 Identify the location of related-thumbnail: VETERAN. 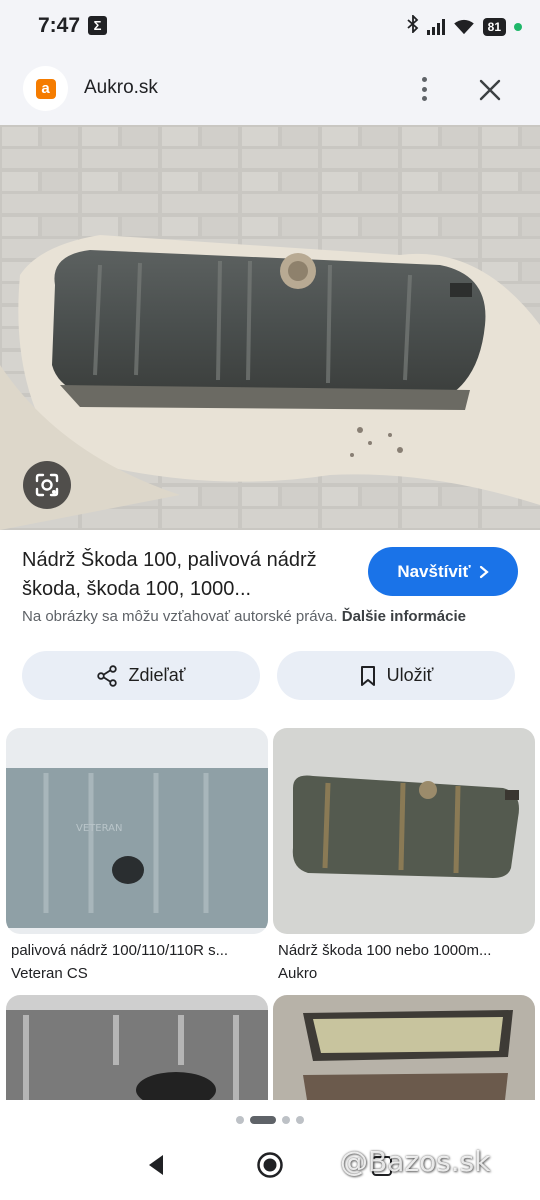
(137, 831).